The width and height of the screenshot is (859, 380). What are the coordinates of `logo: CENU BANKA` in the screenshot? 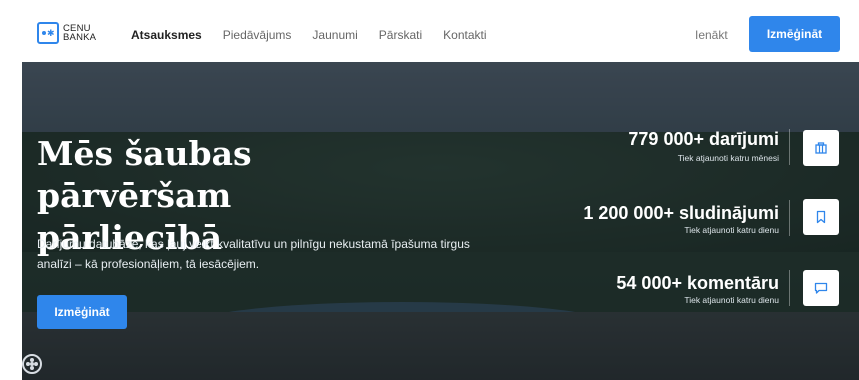 It's located at (66, 33).